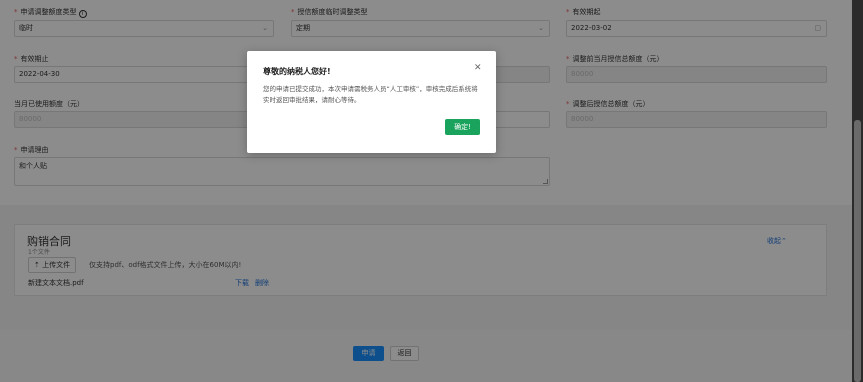  What do you see at coordinates (478, 68) in the screenshot?
I see `close-icon: ✕` at bounding box center [478, 68].